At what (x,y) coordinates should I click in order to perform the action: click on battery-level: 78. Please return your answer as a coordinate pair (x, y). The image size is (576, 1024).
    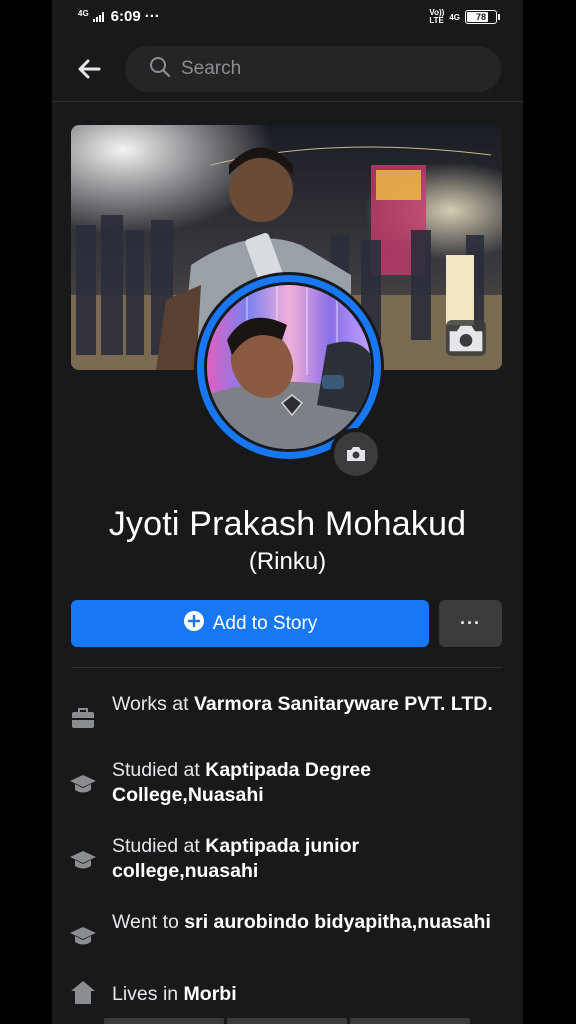
    Looking at the image, I should click on (480, 17).